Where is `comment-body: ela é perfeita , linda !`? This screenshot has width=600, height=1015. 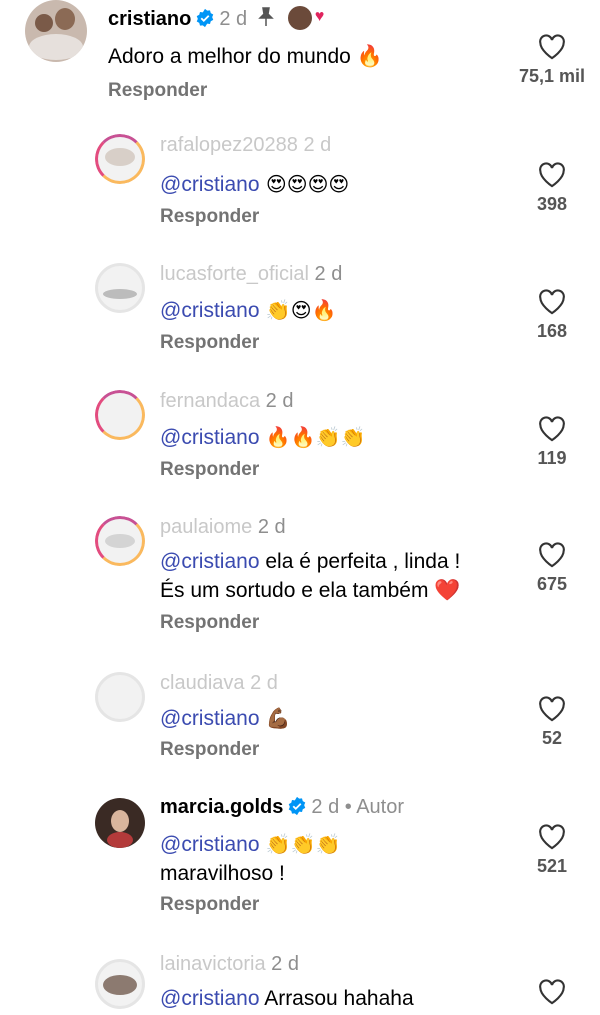 comment-body: ela é perfeita , linda ! is located at coordinates (360, 561).